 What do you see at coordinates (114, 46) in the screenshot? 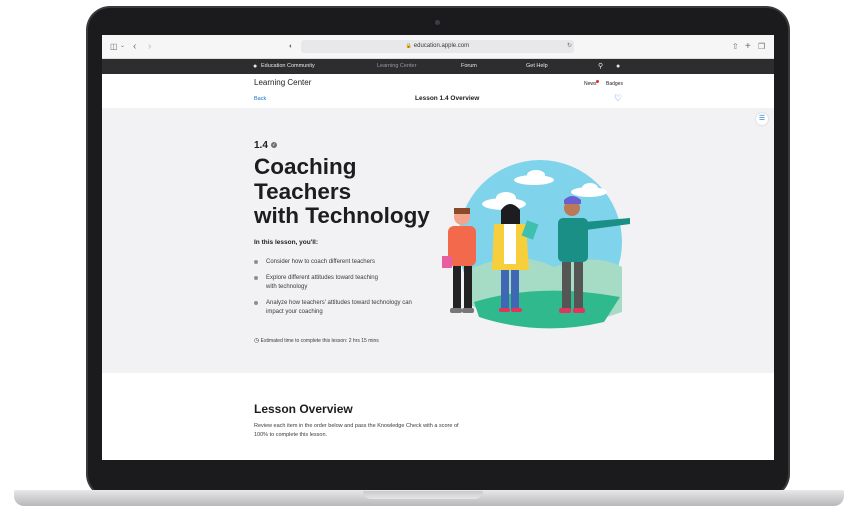
I see `sidebar-toggle-icon: ◫` at bounding box center [114, 46].